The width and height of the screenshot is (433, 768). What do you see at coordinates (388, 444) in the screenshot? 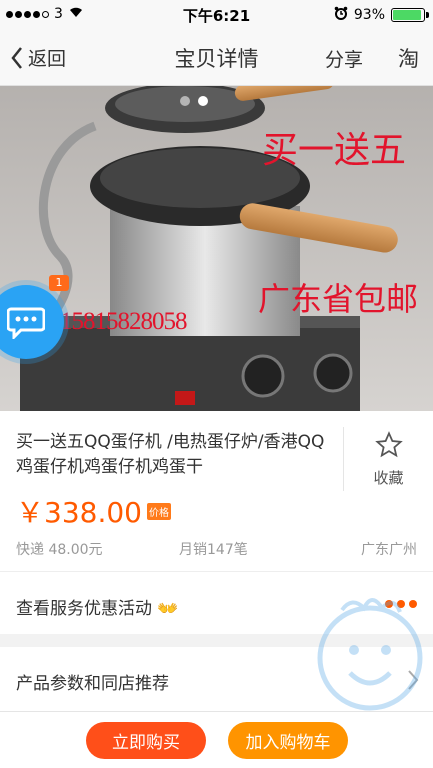
I see `star-icon` at bounding box center [388, 444].